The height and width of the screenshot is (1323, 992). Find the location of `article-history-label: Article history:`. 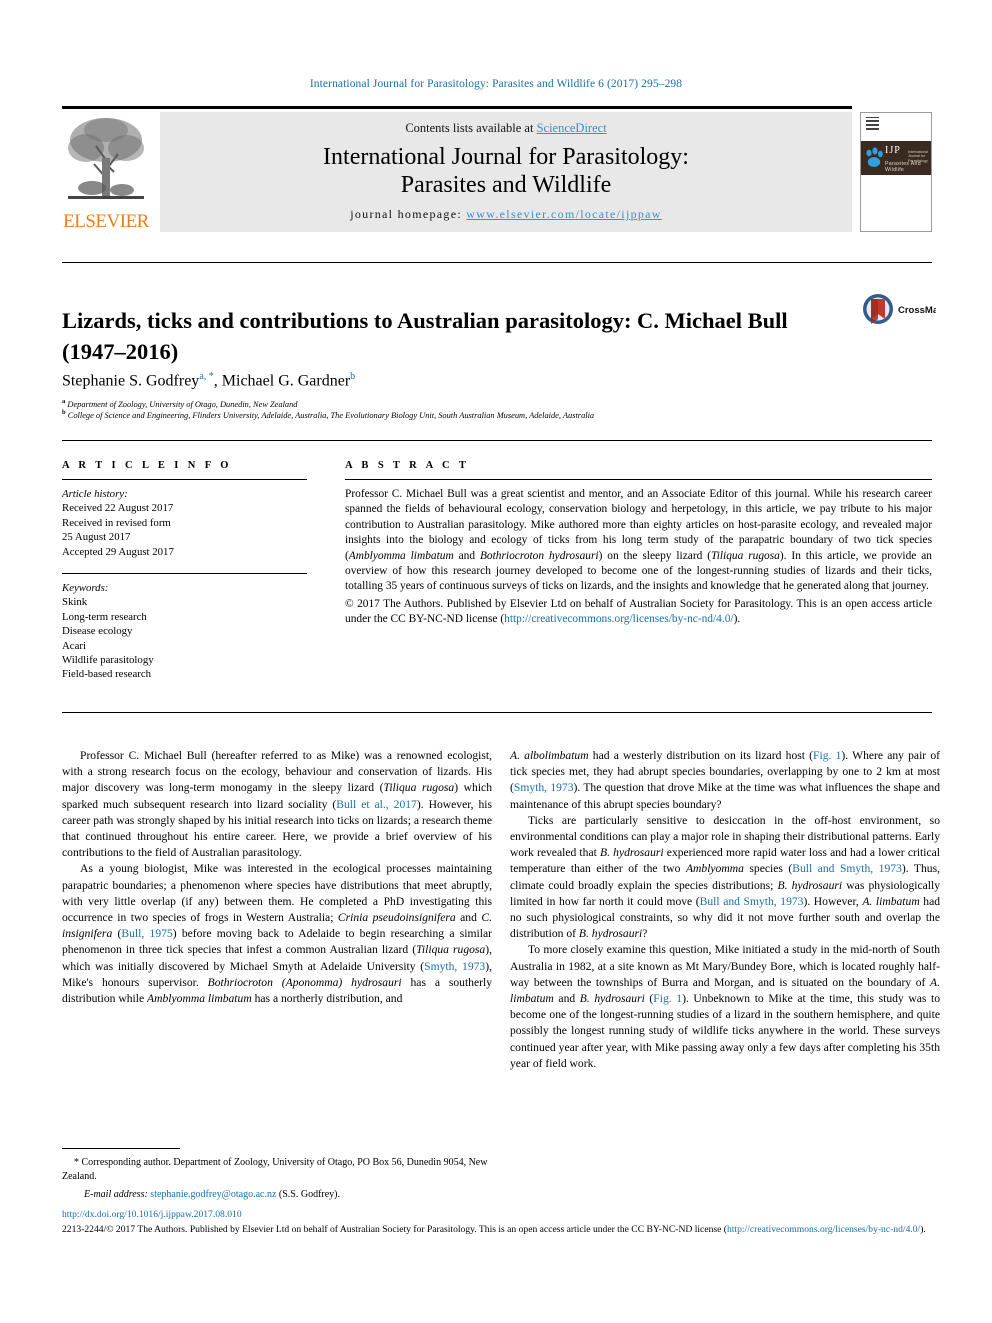

article-history-label: Article history: is located at coordinates (95, 494).